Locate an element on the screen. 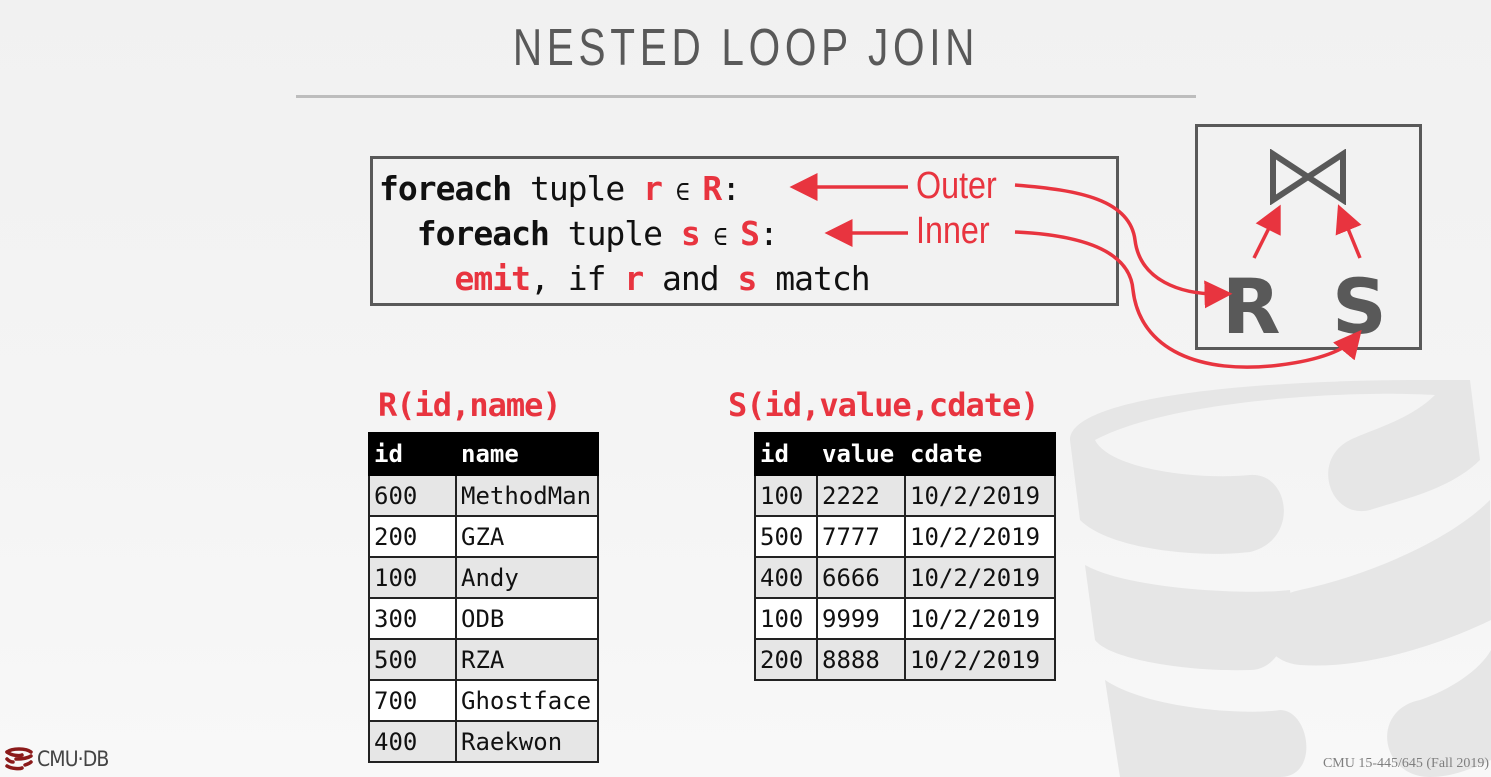 This screenshot has width=1491, height=777. relation-r: R is located at coordinates (712, 188).